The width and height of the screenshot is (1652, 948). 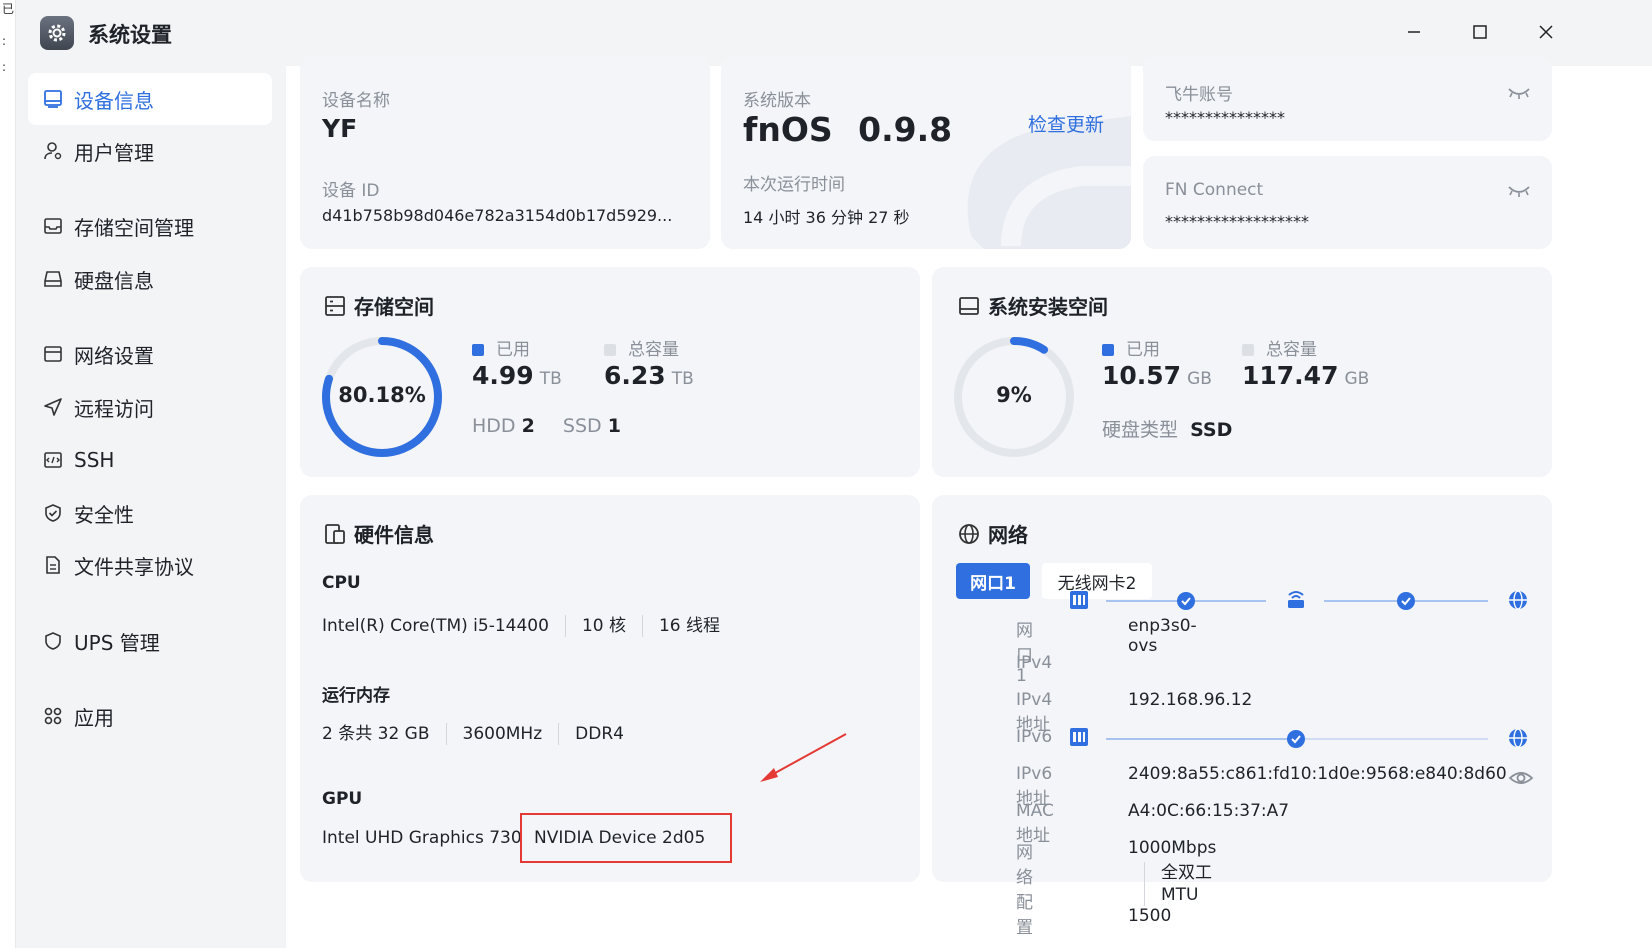 What do you see at coordinates (394, 307) in the screenshot?
I see `storage-title-text: 存储空间` at bounding box center [394, 307].